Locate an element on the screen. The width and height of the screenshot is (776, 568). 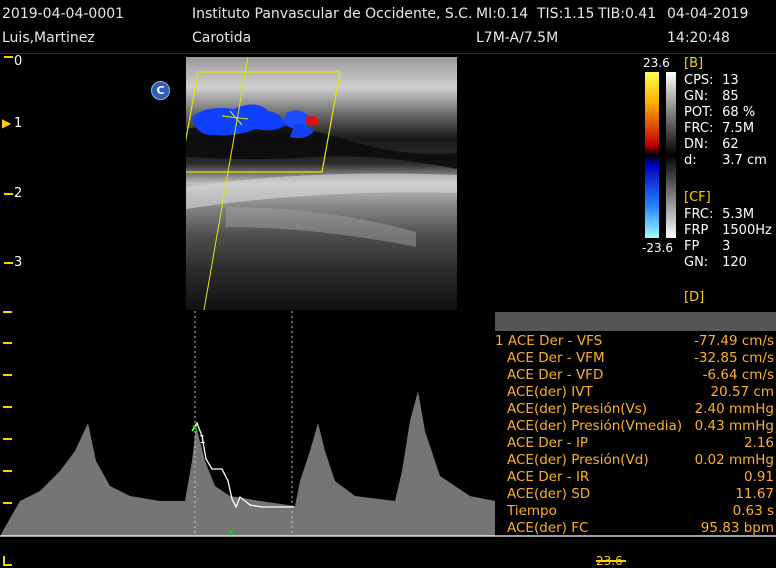
measurement-row: ACE(der) Presión(Vd) 0.02 mmHg is located at coordinates (640, 460).